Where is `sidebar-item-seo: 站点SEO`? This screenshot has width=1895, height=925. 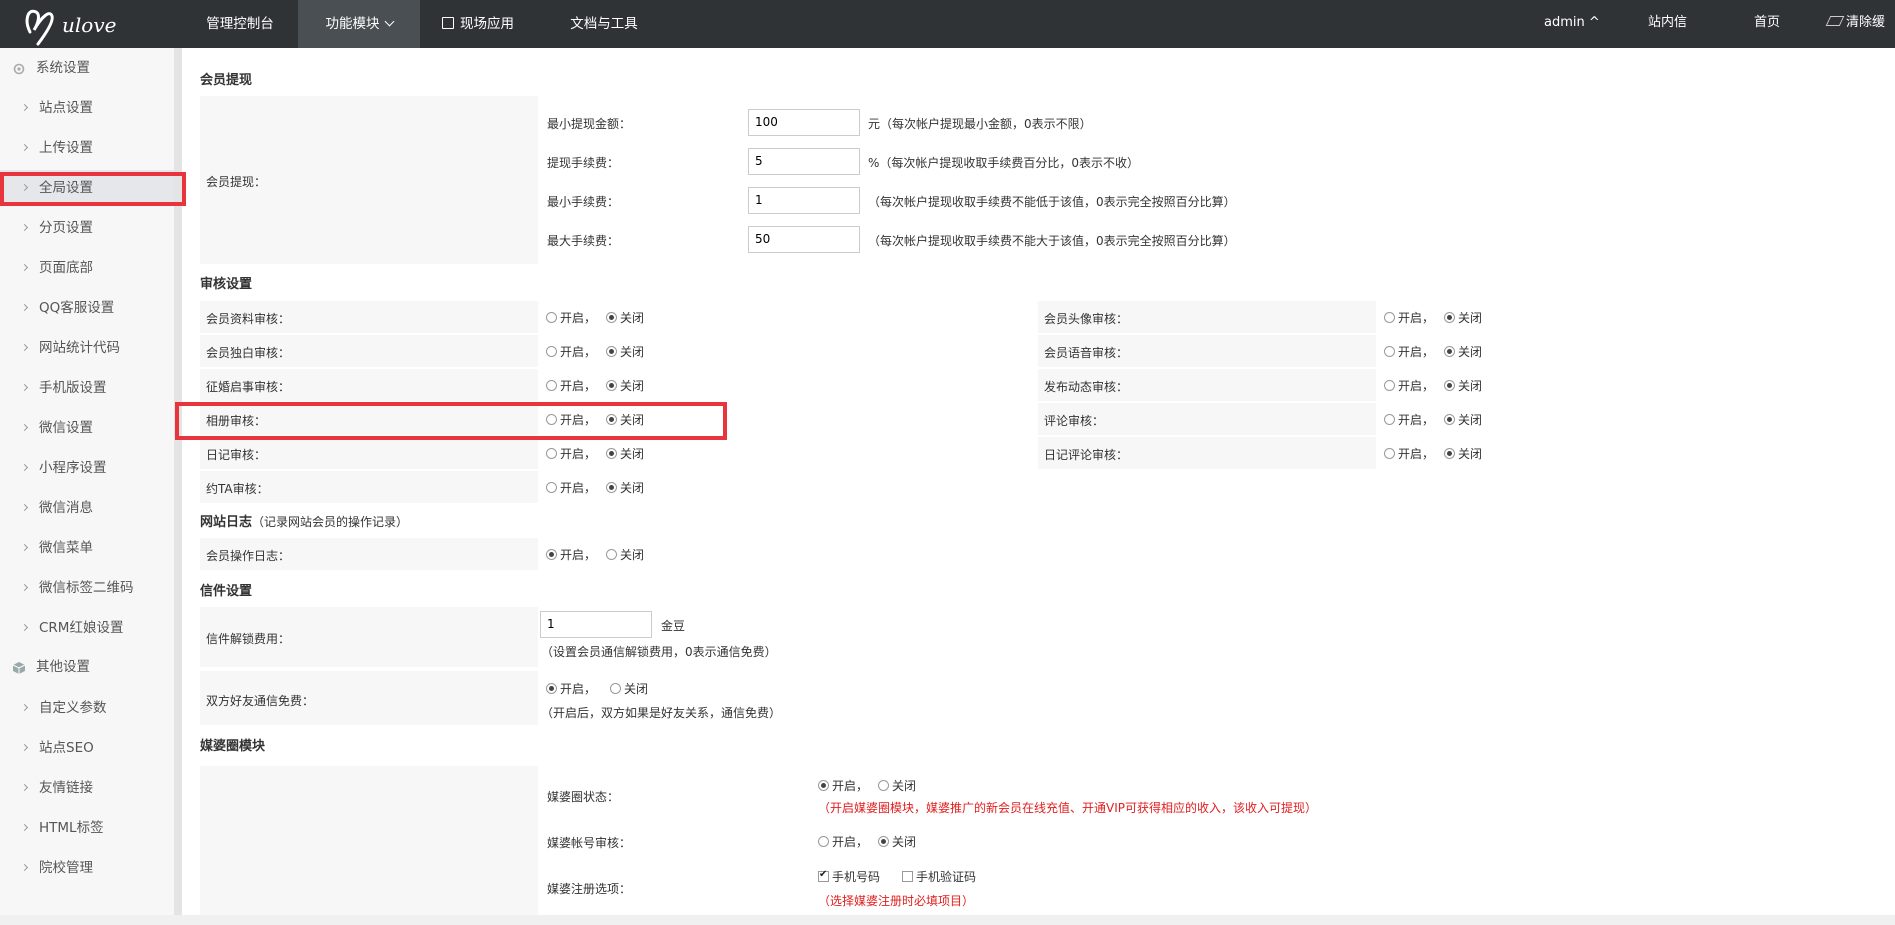
sidebar-item-seo: 站点SEO is located at coordinates (87, 748).